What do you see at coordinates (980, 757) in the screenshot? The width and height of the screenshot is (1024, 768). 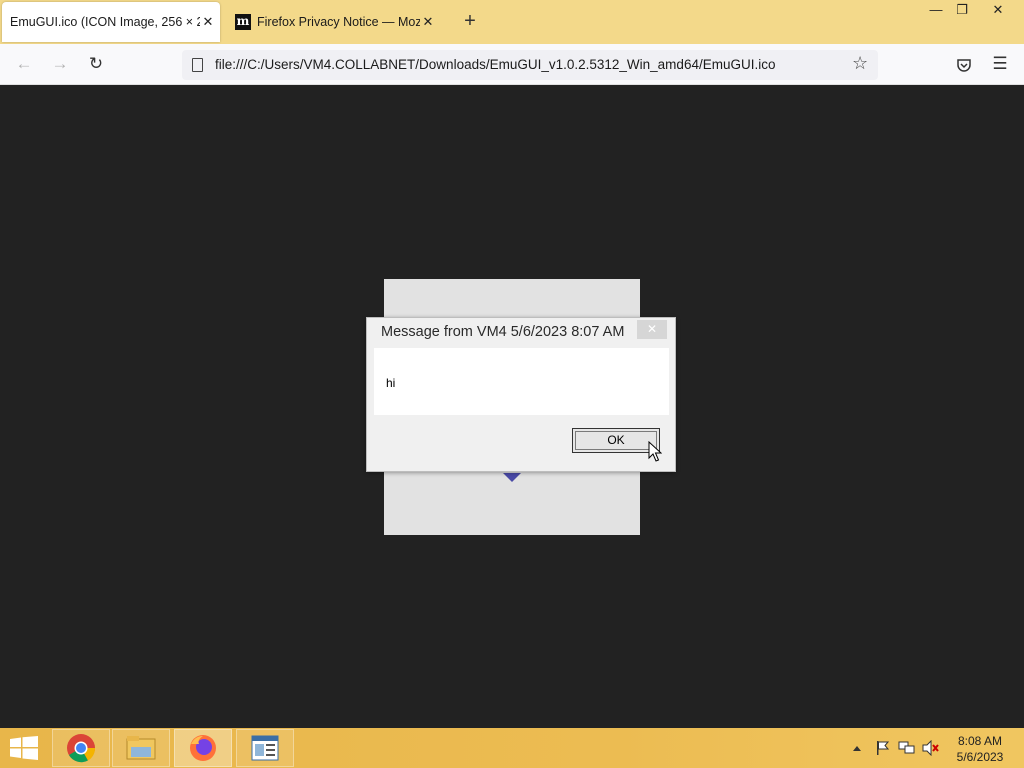 I see `clock-date: 5/6/2023` at bounding box center [980, 757].